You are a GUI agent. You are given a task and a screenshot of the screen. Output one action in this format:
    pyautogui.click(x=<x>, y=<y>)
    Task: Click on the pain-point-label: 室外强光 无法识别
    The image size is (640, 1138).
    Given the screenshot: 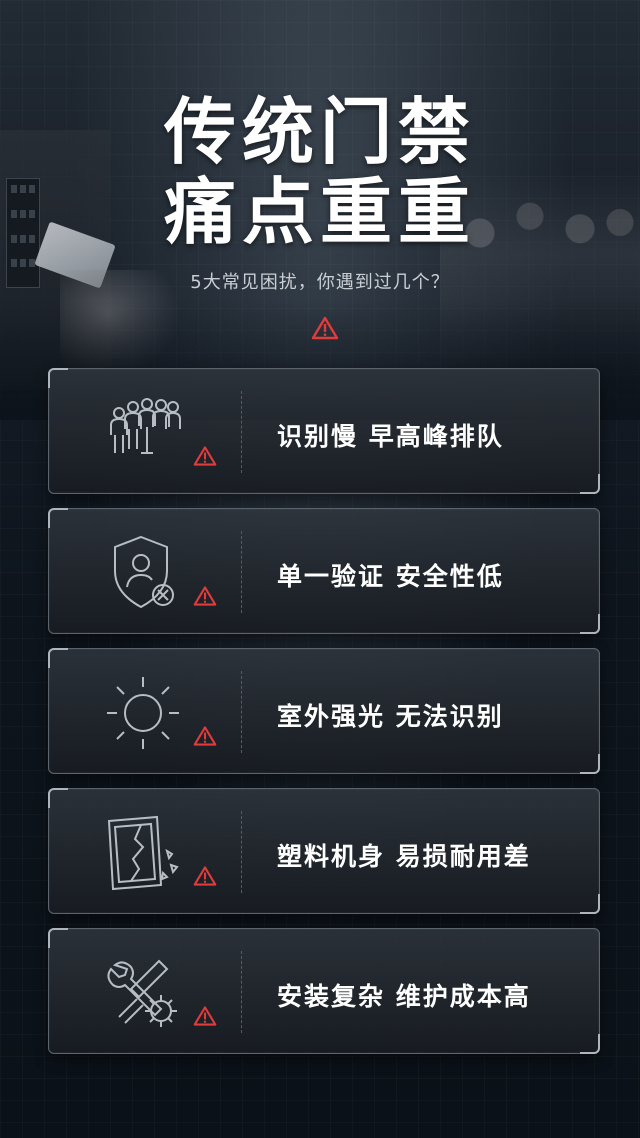 What is the action you would take?
    pyautogui.click(x=390, y=716)
    